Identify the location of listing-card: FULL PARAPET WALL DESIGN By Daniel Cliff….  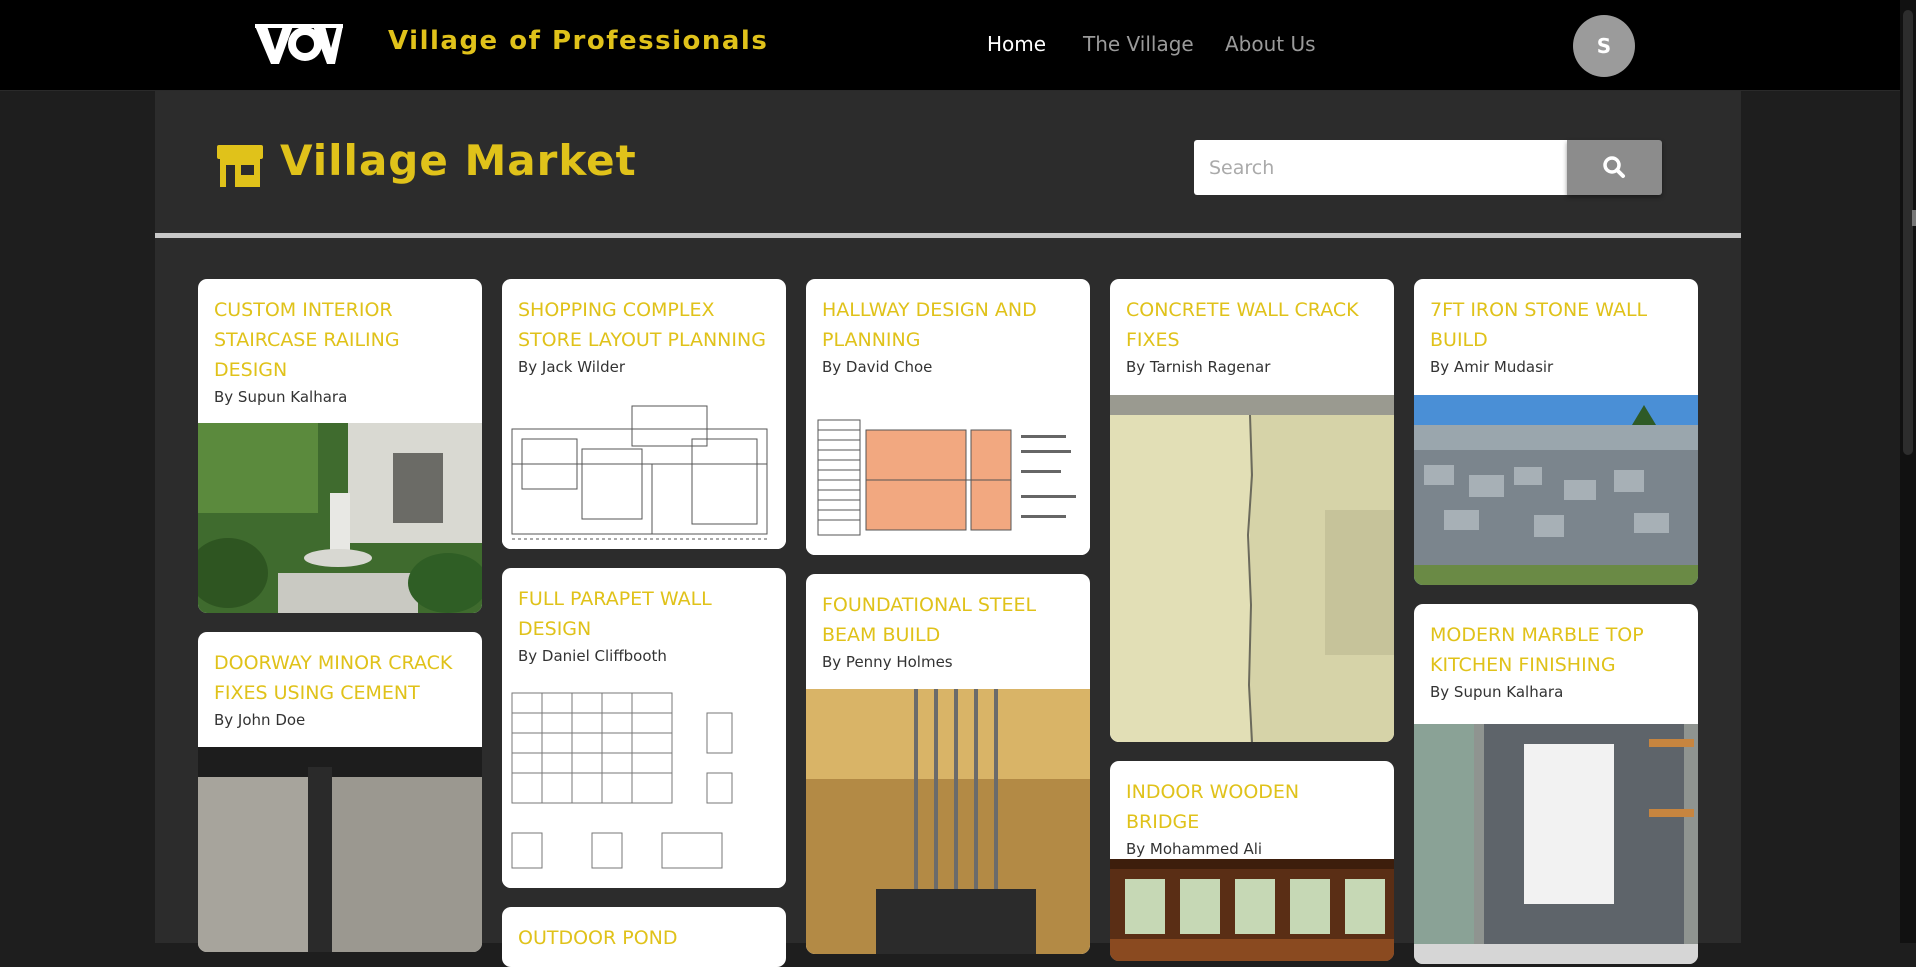
(644, 728).